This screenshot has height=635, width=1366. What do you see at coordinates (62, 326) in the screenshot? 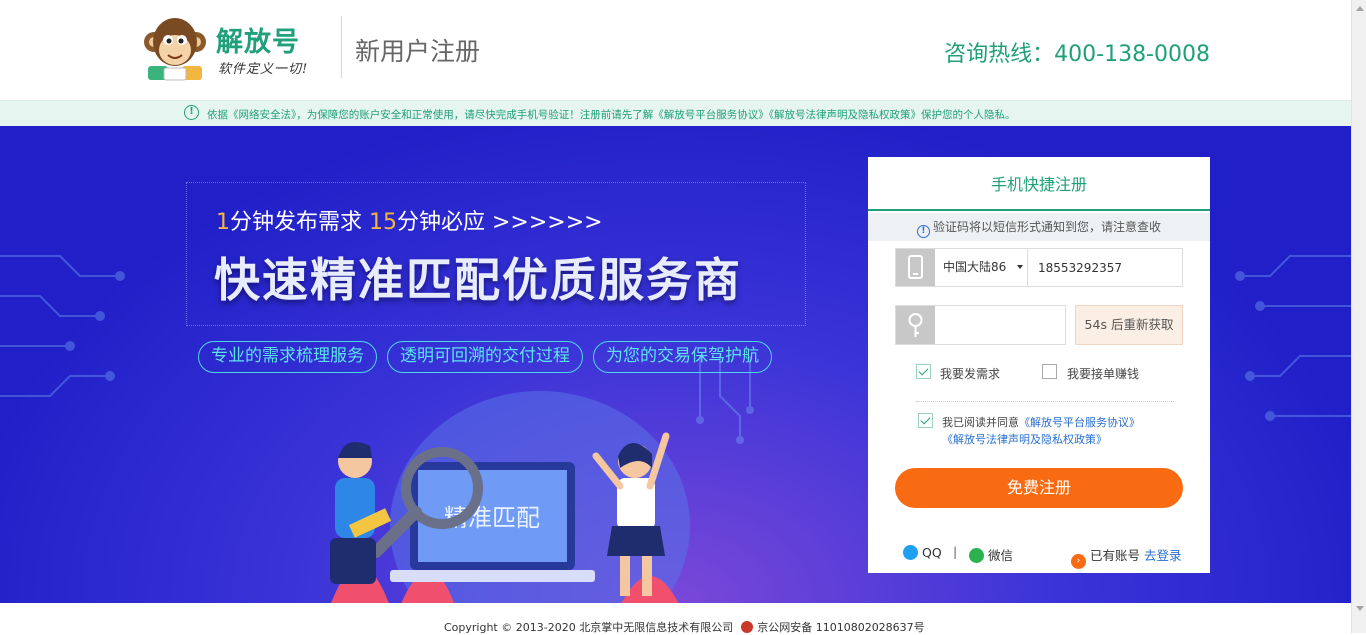
I see `circuit-left-decoration` at bounding box center [62, 326].